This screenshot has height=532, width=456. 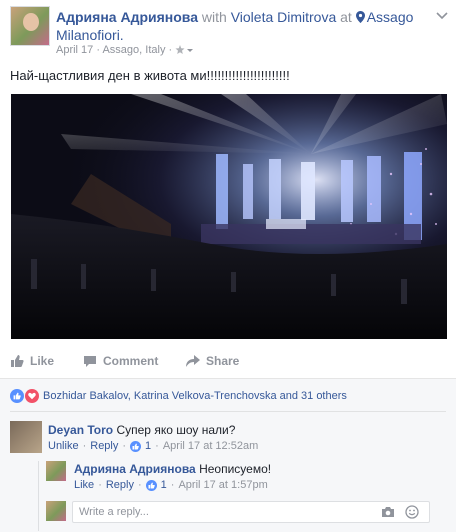 I want to click on reply-input, so click(x=223, y=512).